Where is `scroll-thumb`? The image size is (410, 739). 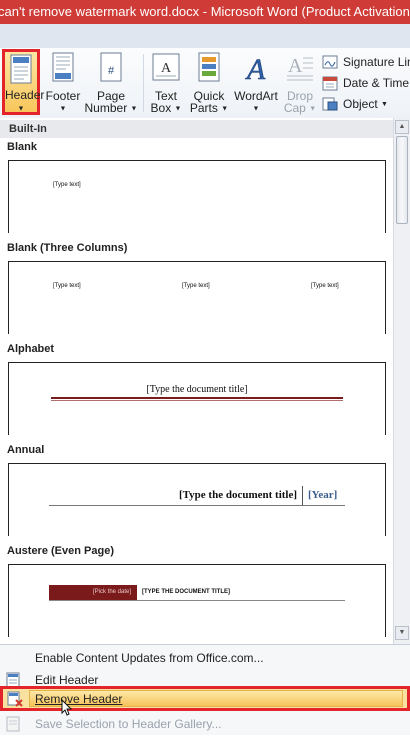
scroll-thumb is located at coordinates (402, 180).